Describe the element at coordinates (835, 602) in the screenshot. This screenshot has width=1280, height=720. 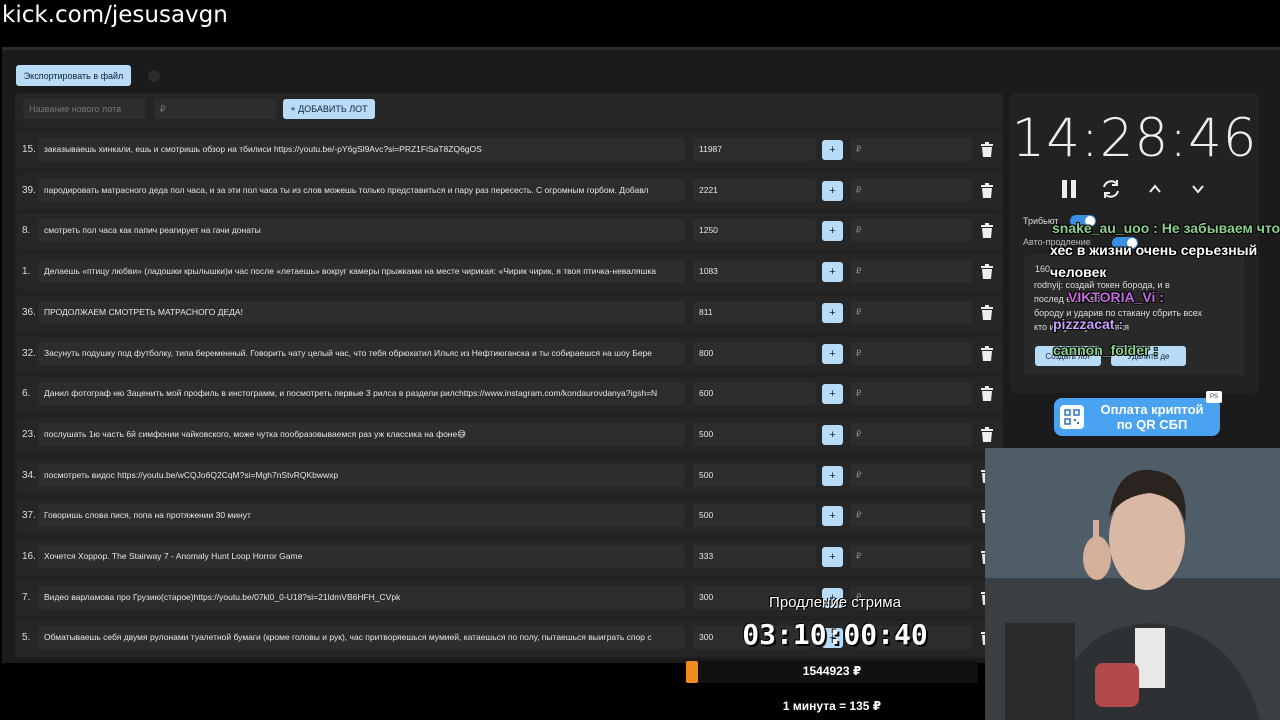
I see `extension-title: Продление стрима` at that location.